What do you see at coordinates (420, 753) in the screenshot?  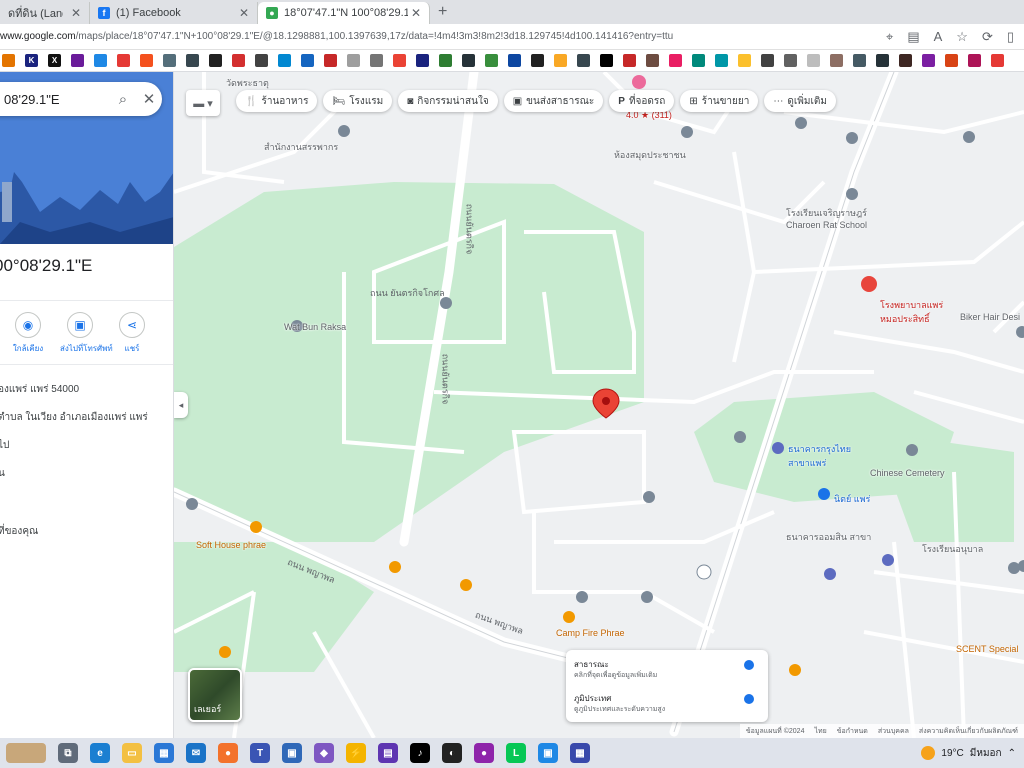 I see `tiktok-icon: ♪` at bounding box center [420, 753].